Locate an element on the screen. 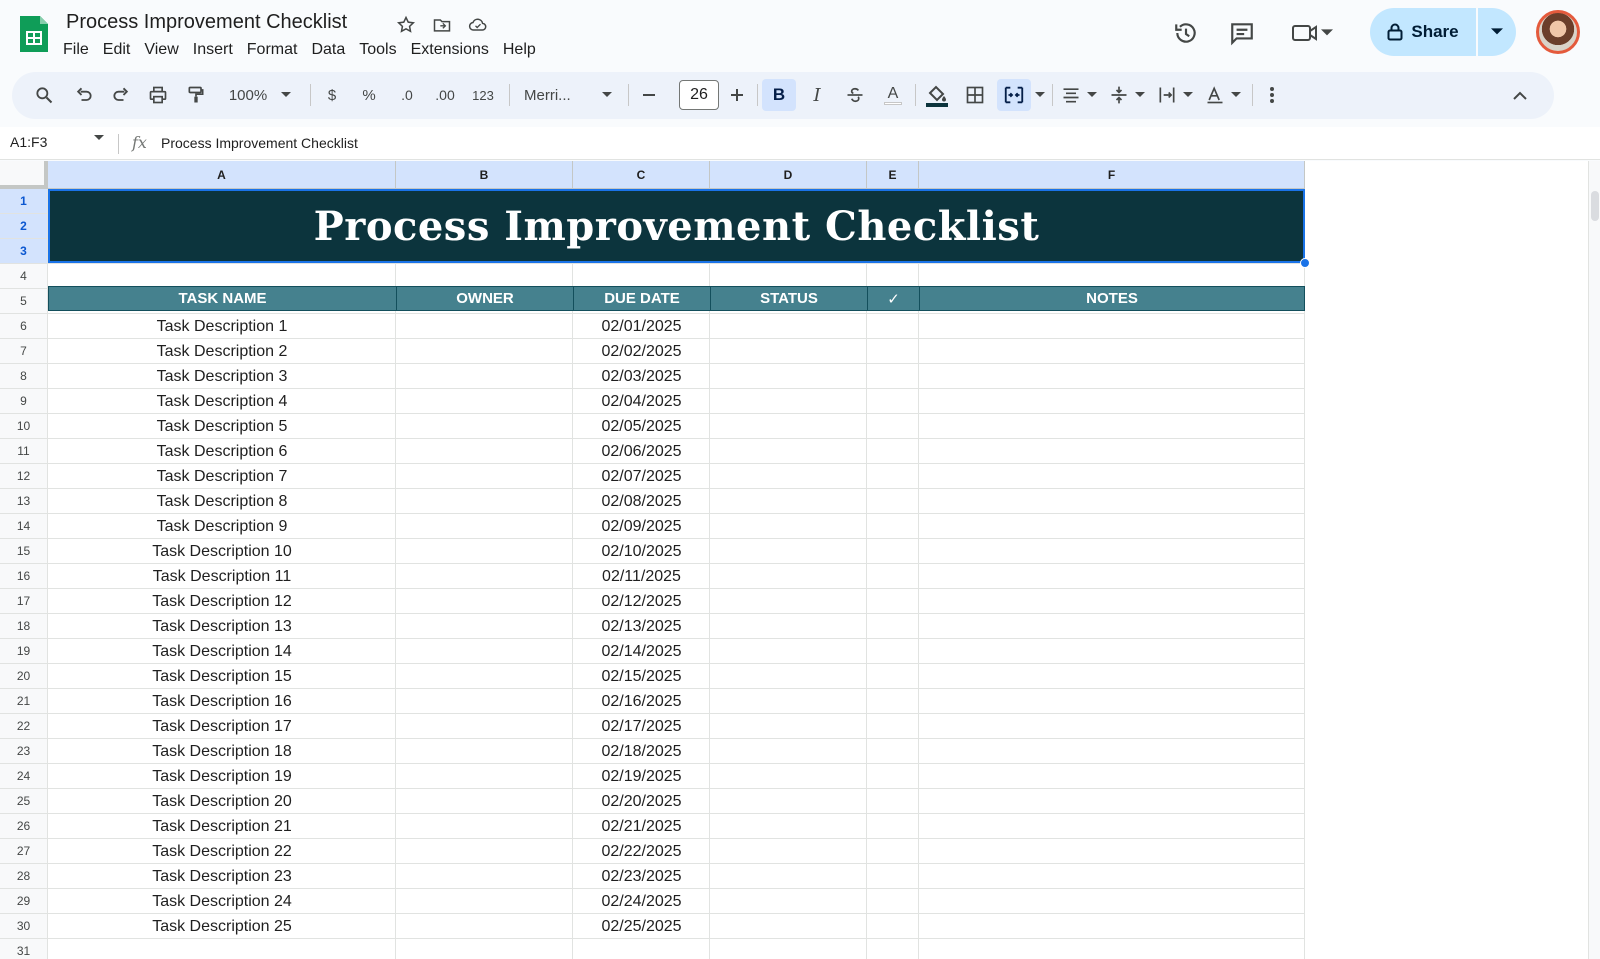  column-header-d: D is located at coordinates (788, 175).